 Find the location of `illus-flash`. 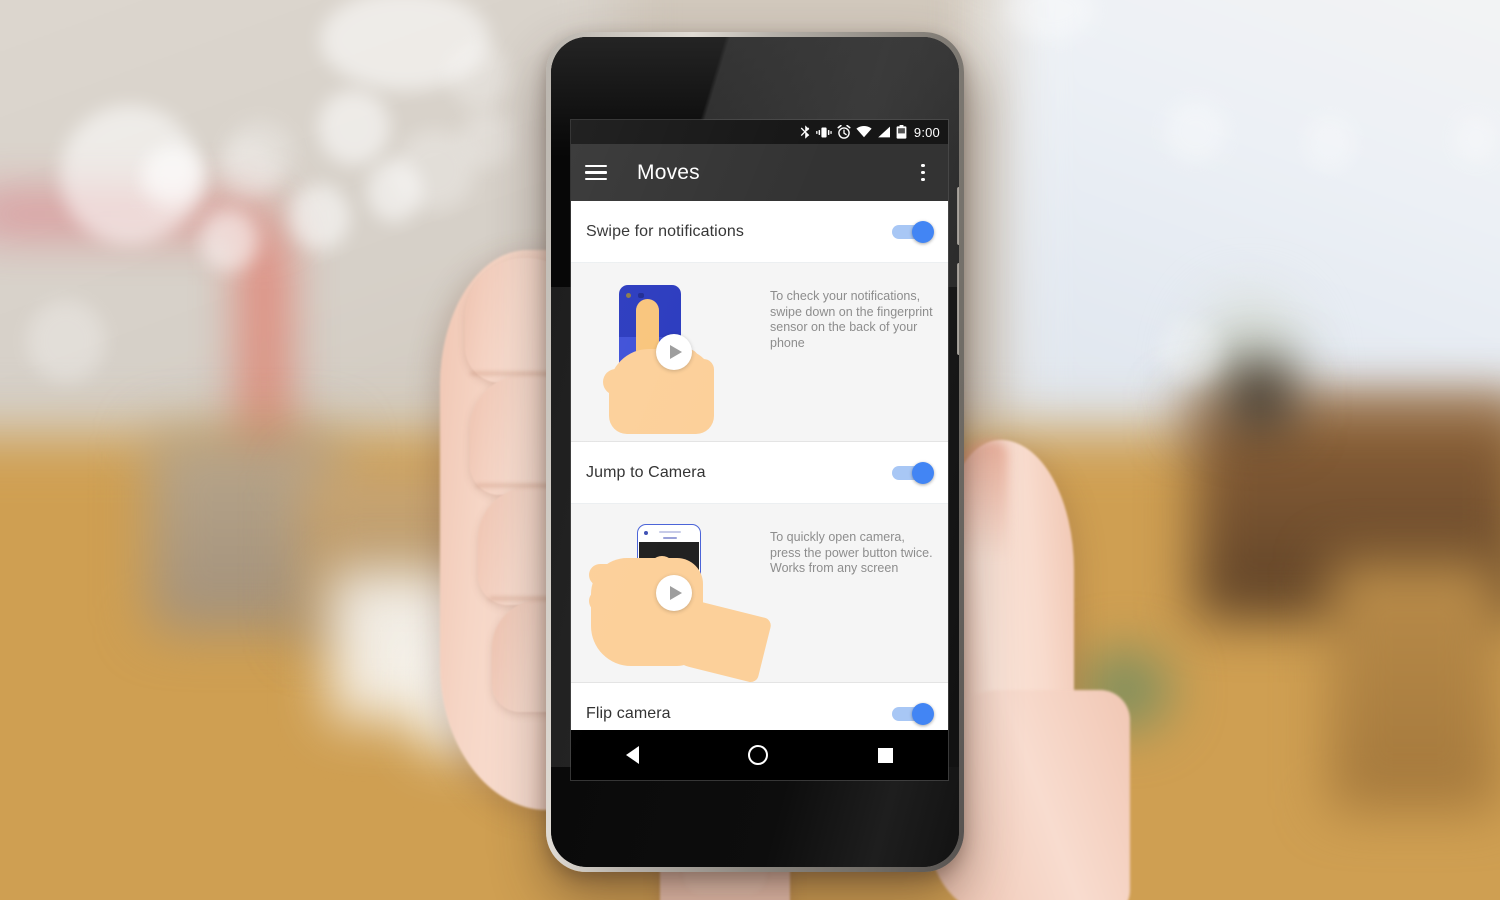

illus-flash is located at coordinates (641, 295).